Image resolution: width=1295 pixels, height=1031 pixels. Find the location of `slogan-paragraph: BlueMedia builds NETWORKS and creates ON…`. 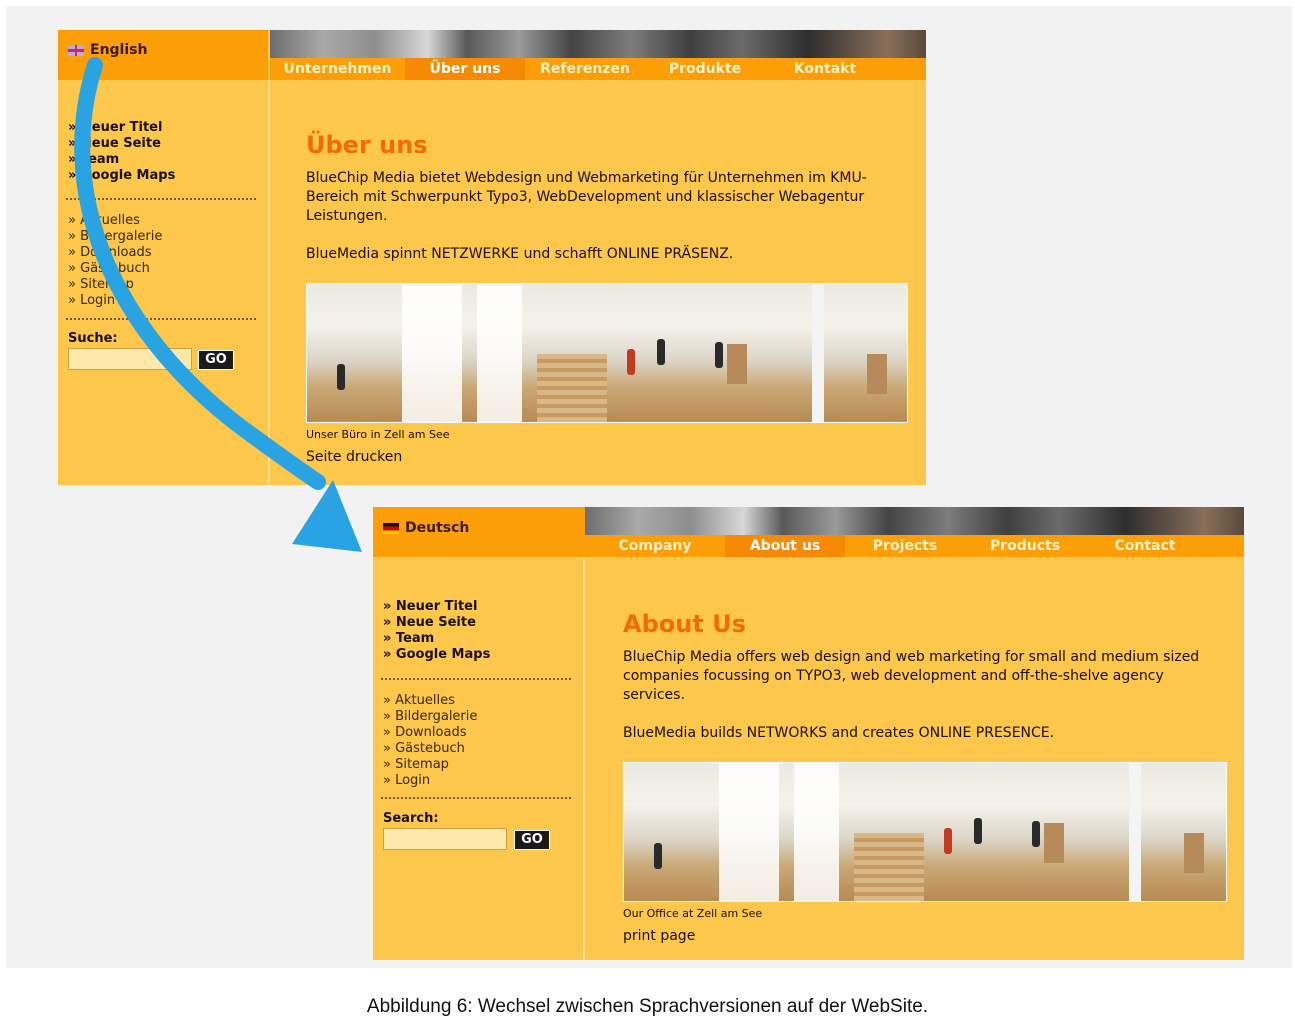

slogan-paragraph: BlueMedia builds NETWORKS and creates ON… is located at coordinates (839, 733).